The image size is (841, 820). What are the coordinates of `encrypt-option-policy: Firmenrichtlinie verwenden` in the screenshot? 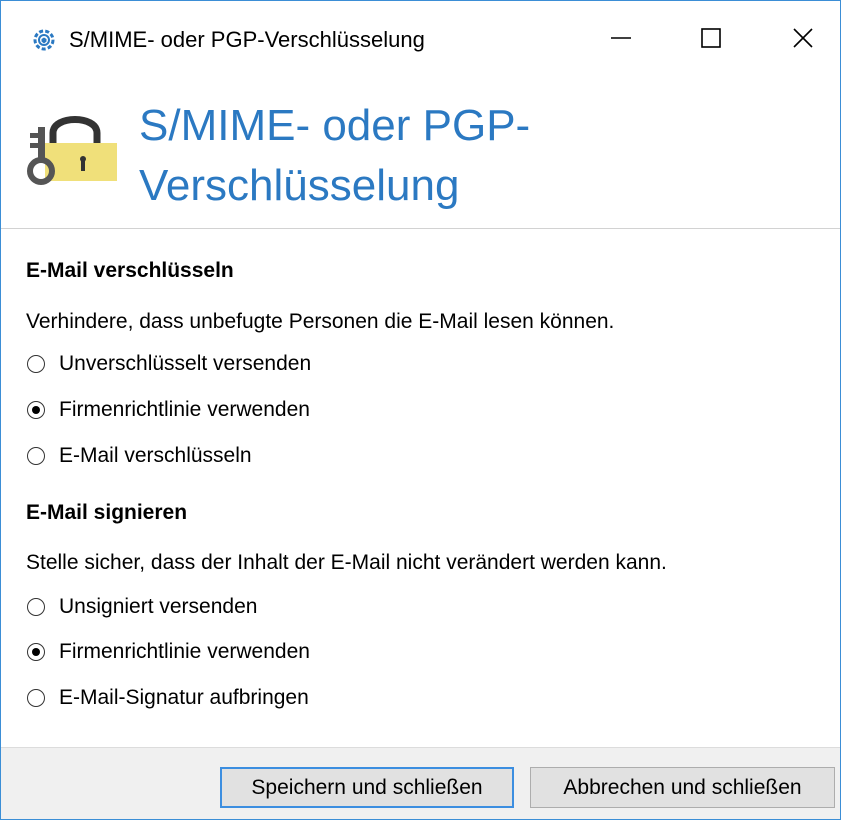 It's located at (168, 410).